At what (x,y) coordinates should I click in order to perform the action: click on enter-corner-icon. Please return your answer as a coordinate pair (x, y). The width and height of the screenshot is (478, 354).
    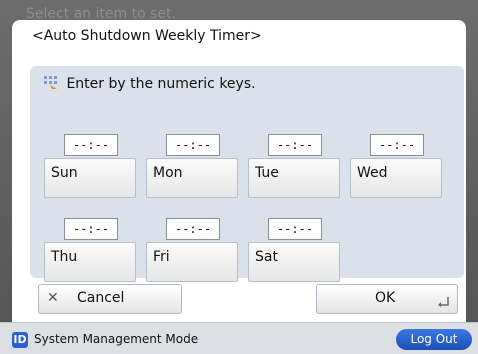
    Looking at the image, I should click on (443, 302).